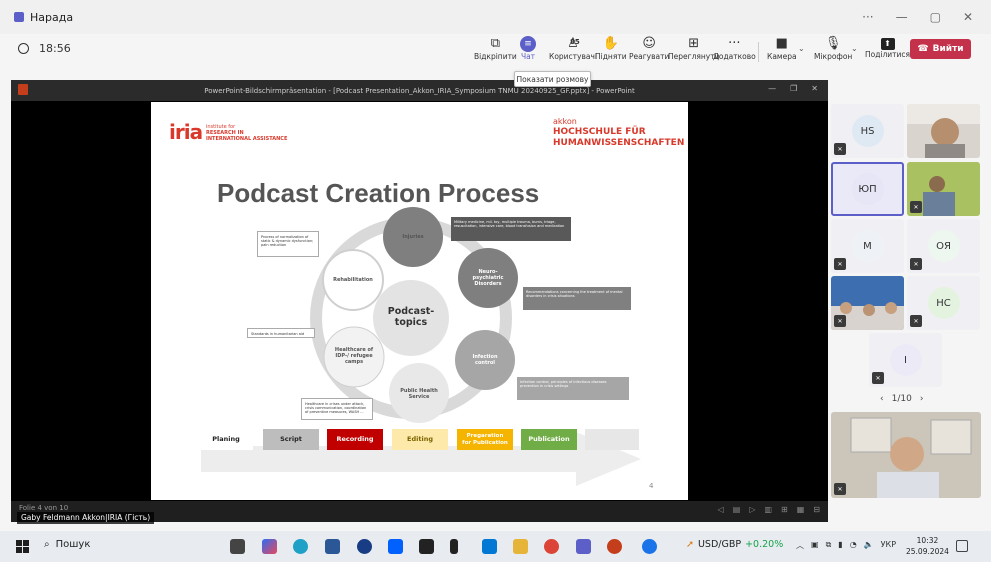  What do you see at coordinates (528, 56) in the screenshot?
I see `chat-label: Чат` at bounding box center [528, 56].